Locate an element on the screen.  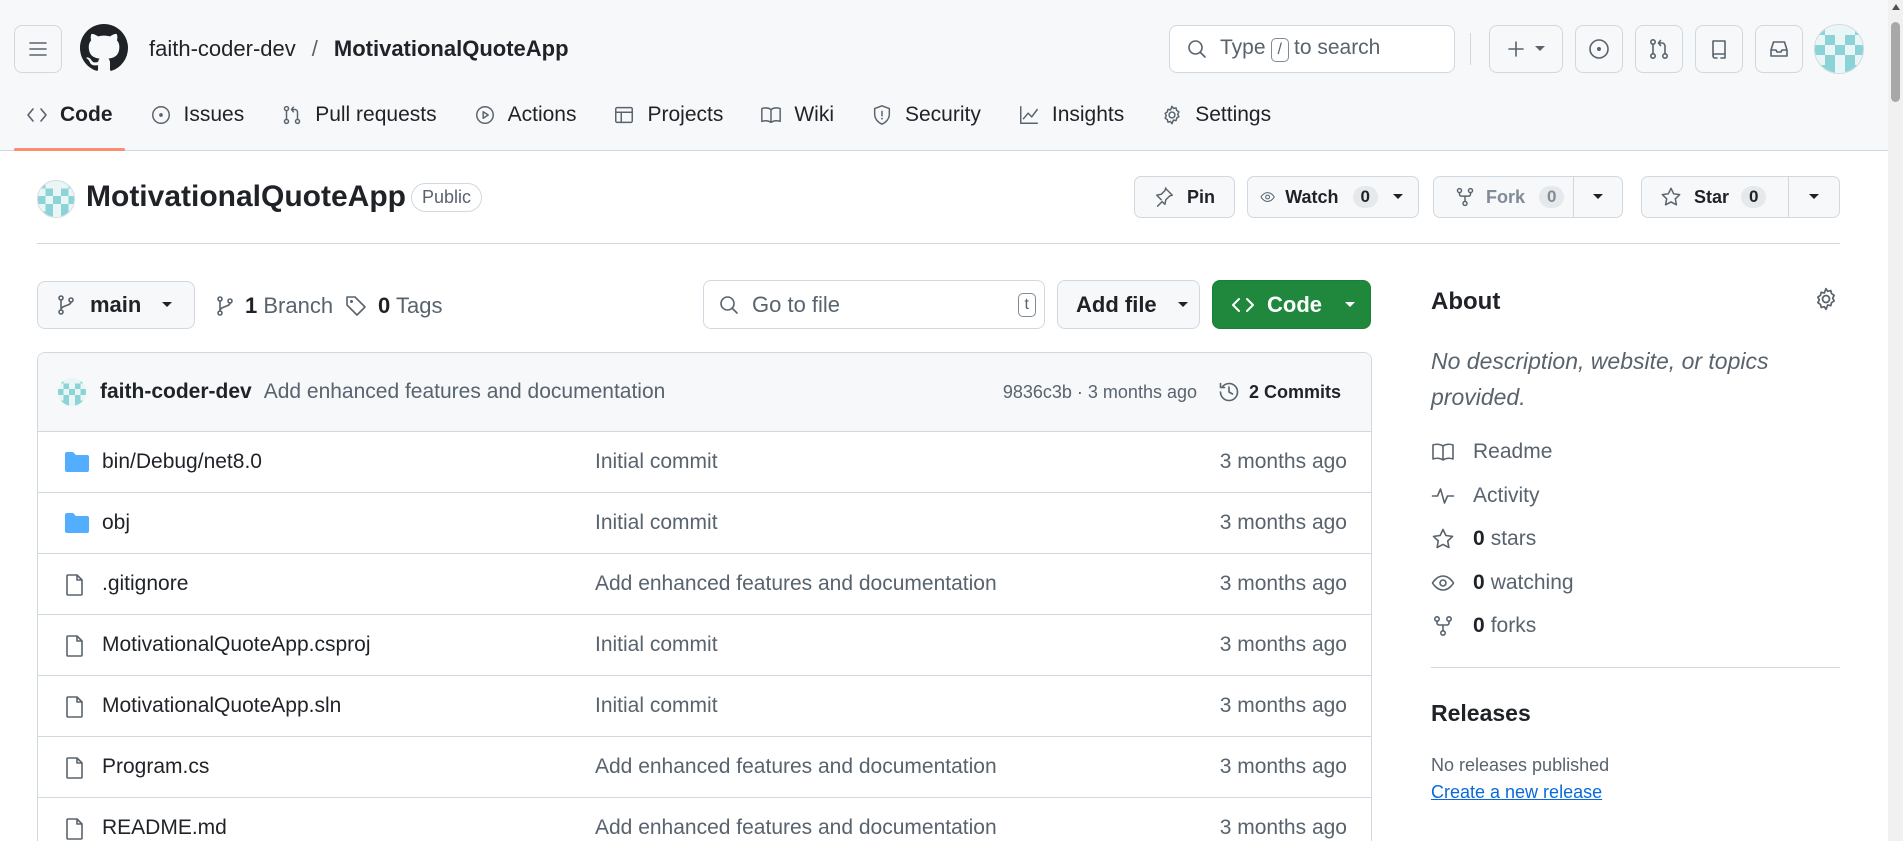
your-issues-button is located at coordinates (1599, 49).